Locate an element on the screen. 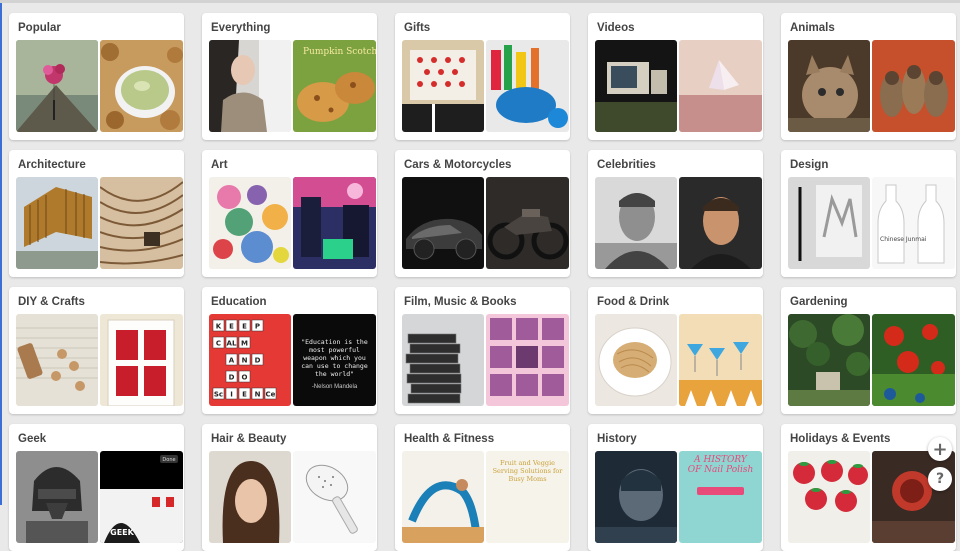 The width and height of the screenshot is (960, 551). category-card-gifts: Gifts is located at coordinates (482, 76).